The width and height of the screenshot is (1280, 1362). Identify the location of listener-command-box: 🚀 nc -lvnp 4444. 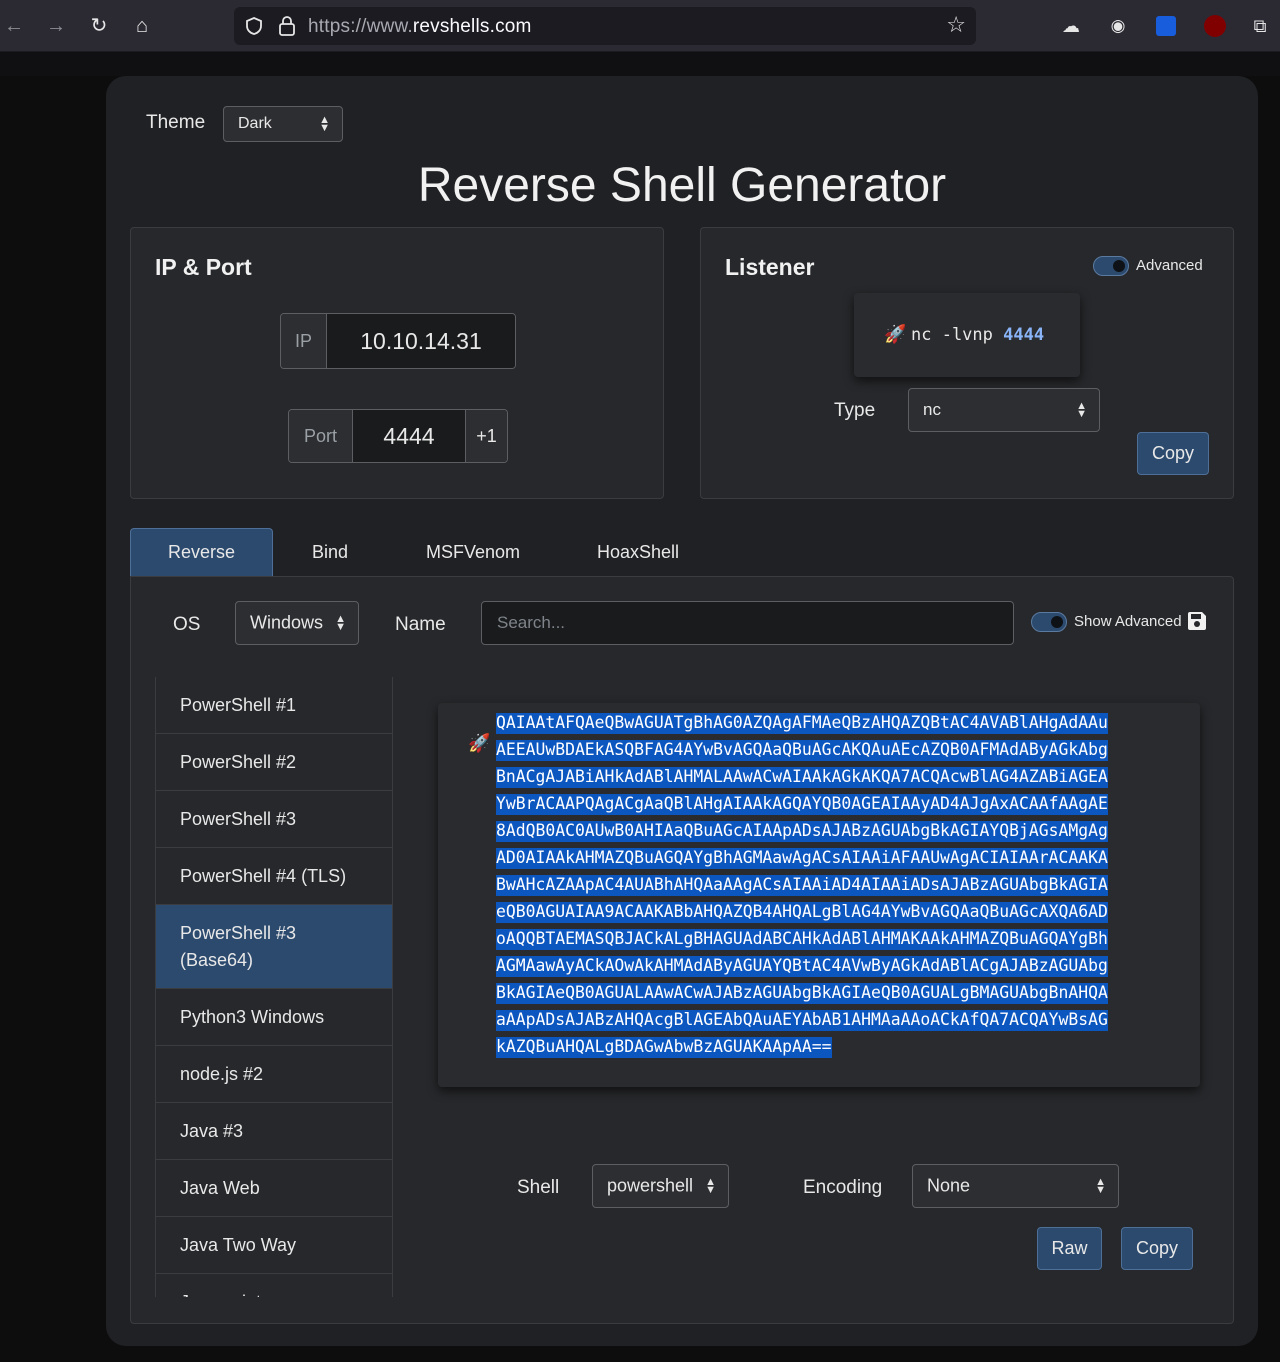
(967, 335).